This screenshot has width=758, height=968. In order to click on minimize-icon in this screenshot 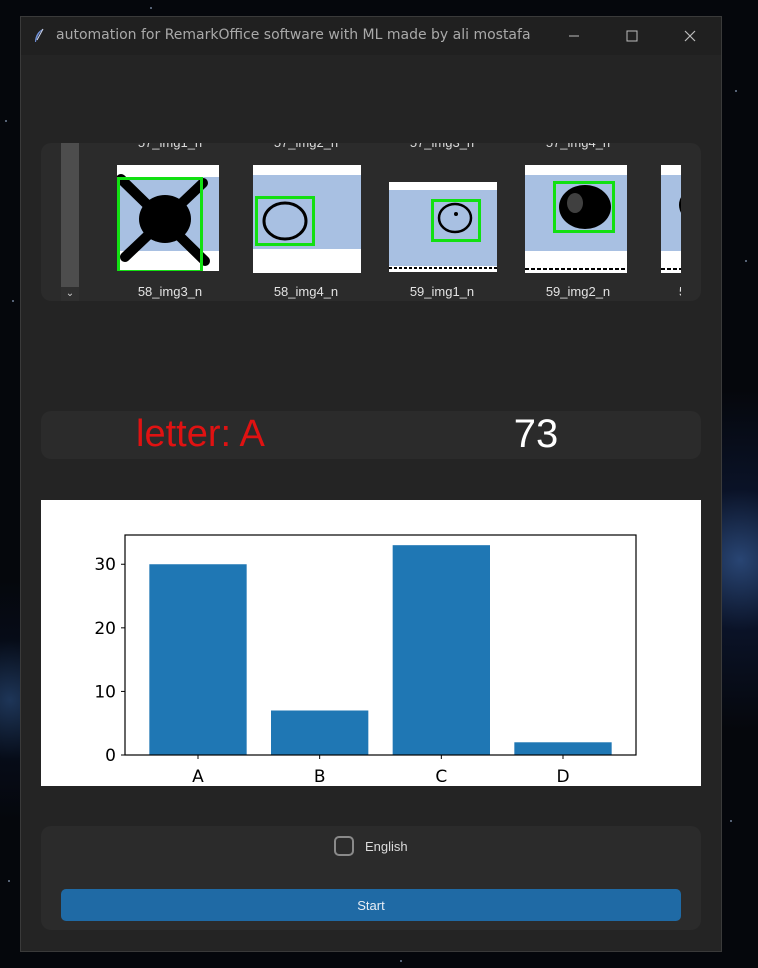, I will do `click(574, 36)`.